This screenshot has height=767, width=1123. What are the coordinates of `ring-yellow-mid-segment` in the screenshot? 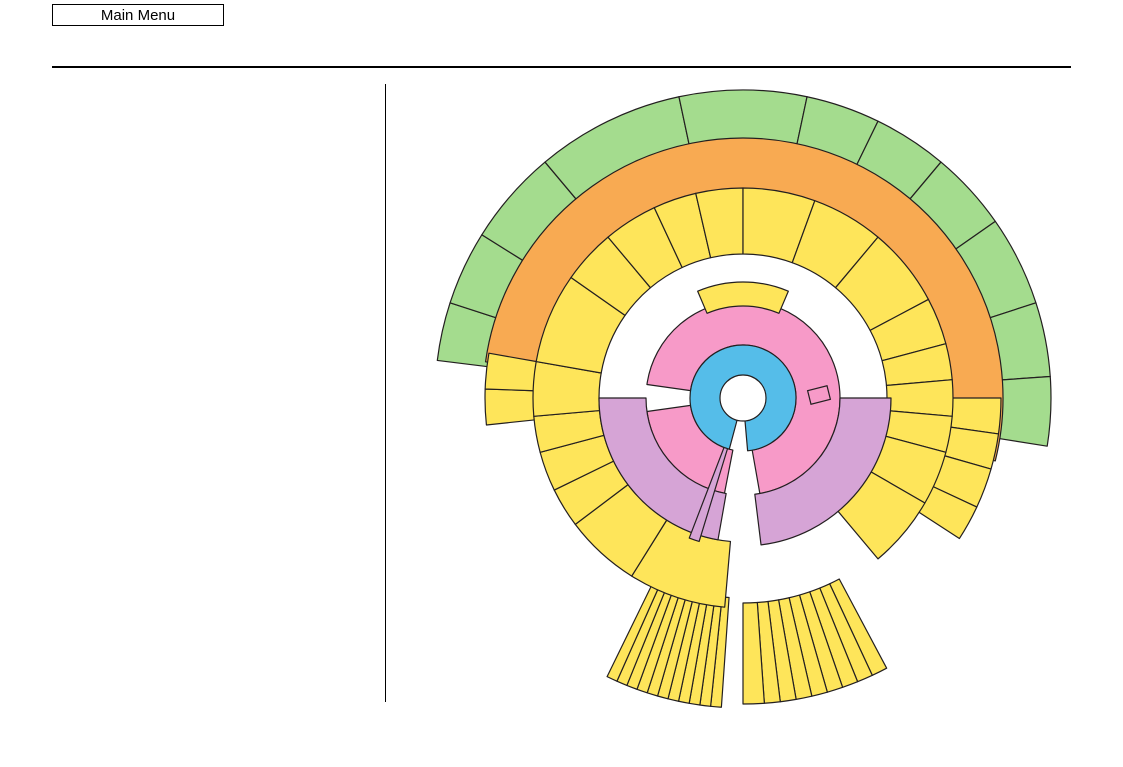 It's located at (919, 398).